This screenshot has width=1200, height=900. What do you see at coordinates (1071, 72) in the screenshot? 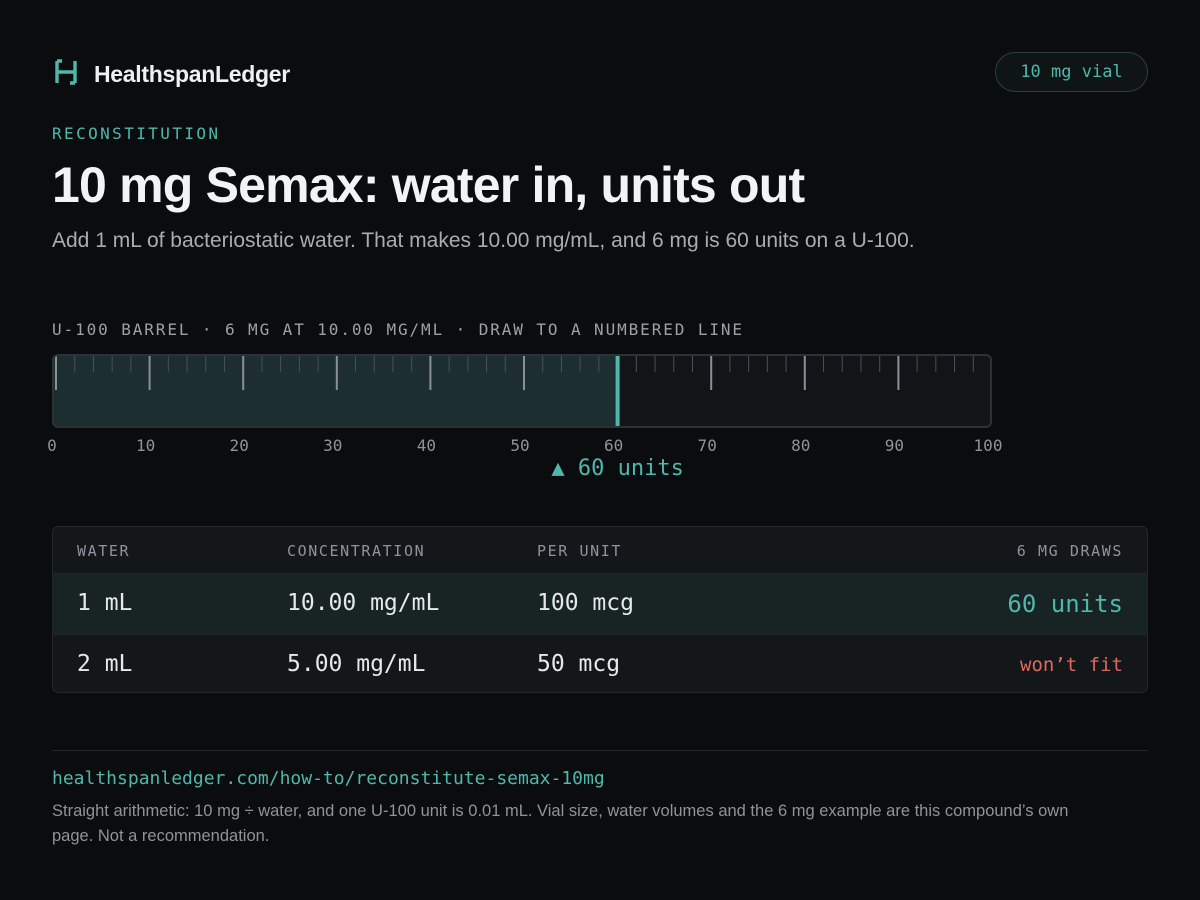
I see `vial-size-badge: 10 mg vial` at bounding box center [1071, 72].